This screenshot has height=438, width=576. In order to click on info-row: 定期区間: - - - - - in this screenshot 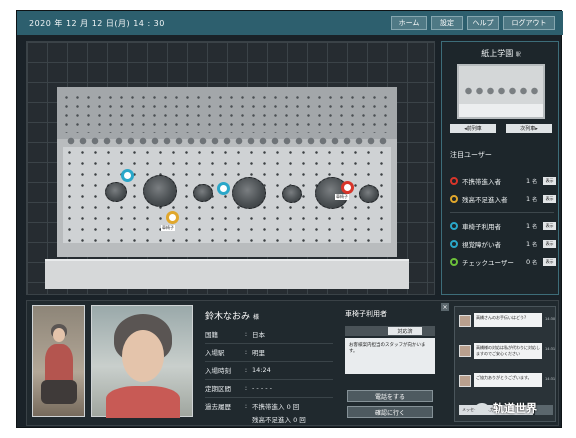, I will do `click(238, 388)`.